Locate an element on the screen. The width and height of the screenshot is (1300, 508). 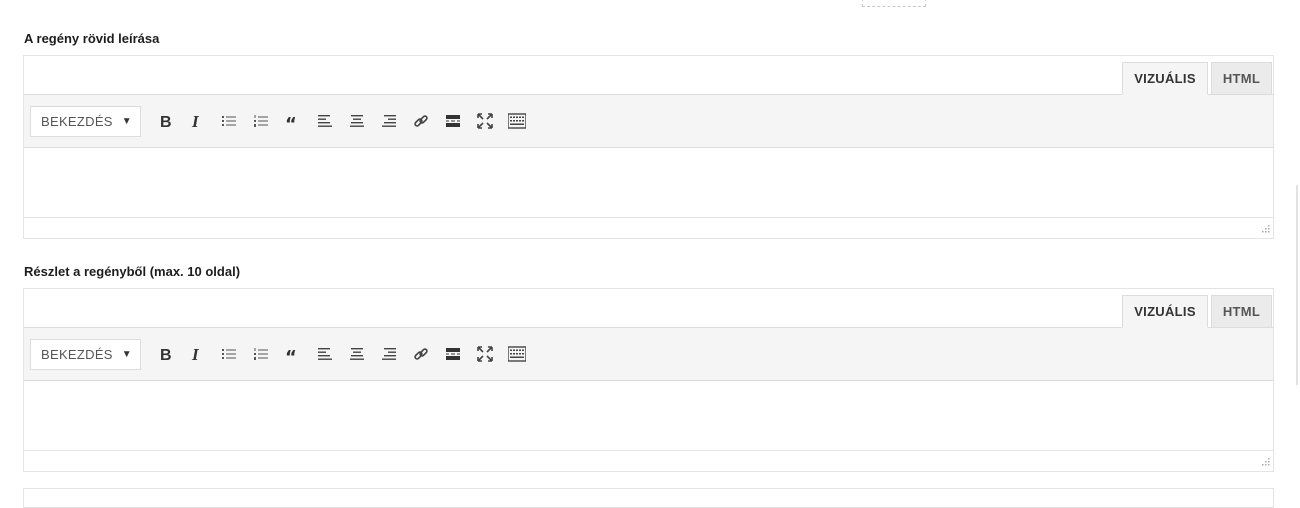
field-label-novel-excerpt: Részlet a regényből (max. 10 oldal) is located at coordinates (132, 271).